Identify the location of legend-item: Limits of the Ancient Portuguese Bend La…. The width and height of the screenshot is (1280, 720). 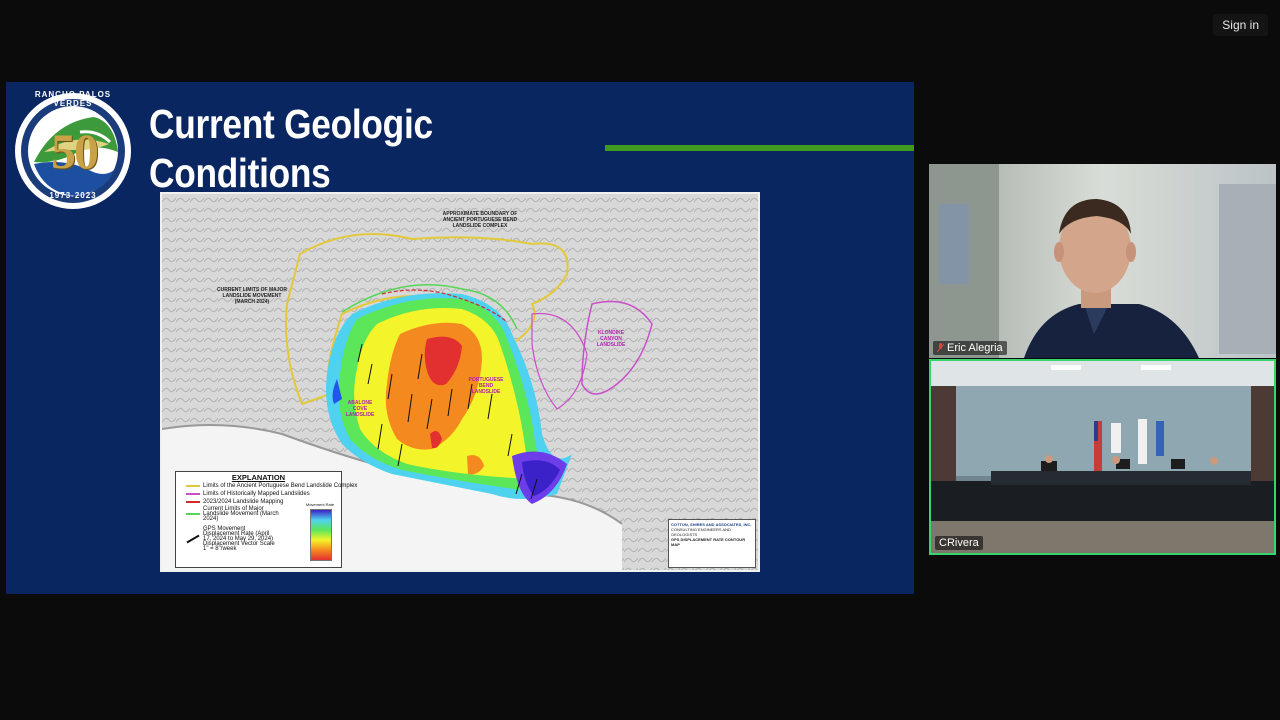
(266, 486).